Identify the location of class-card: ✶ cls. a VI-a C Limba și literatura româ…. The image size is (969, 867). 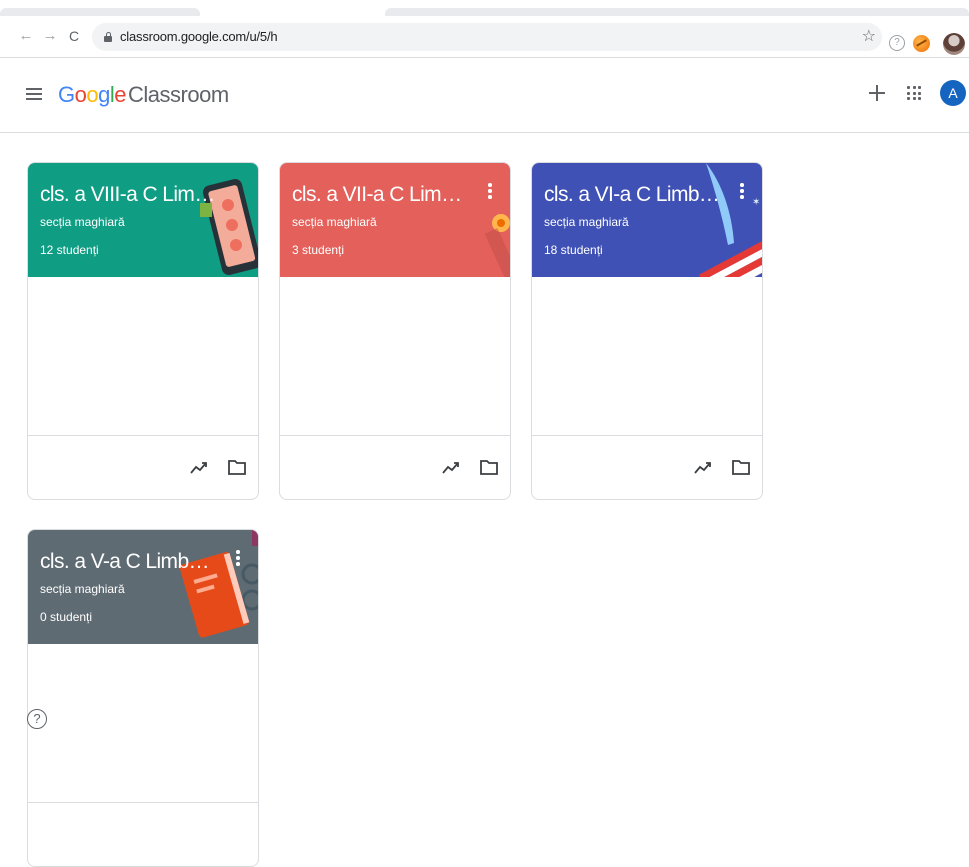
(647, 331).